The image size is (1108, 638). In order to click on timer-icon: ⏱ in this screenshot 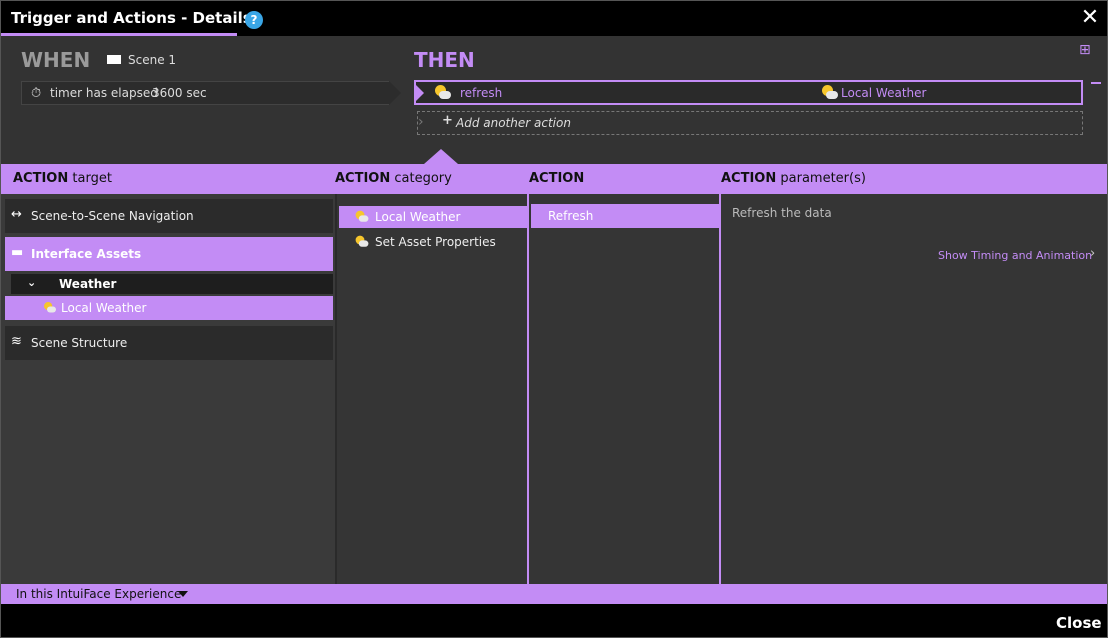, I will do `click(36, 93)`.